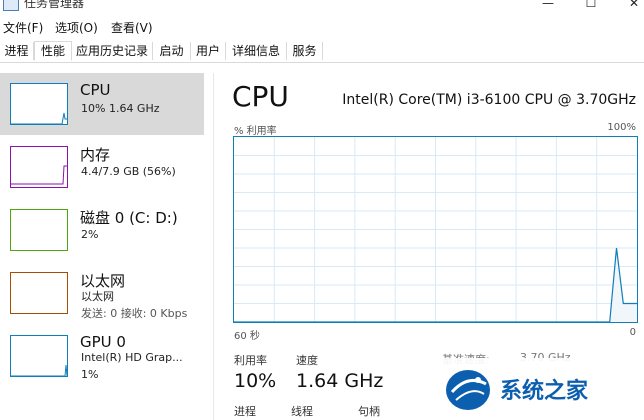 The width and height of the screenshot is (644, 420). I want to click on tab-details: 详细信息, so click(256, 51).